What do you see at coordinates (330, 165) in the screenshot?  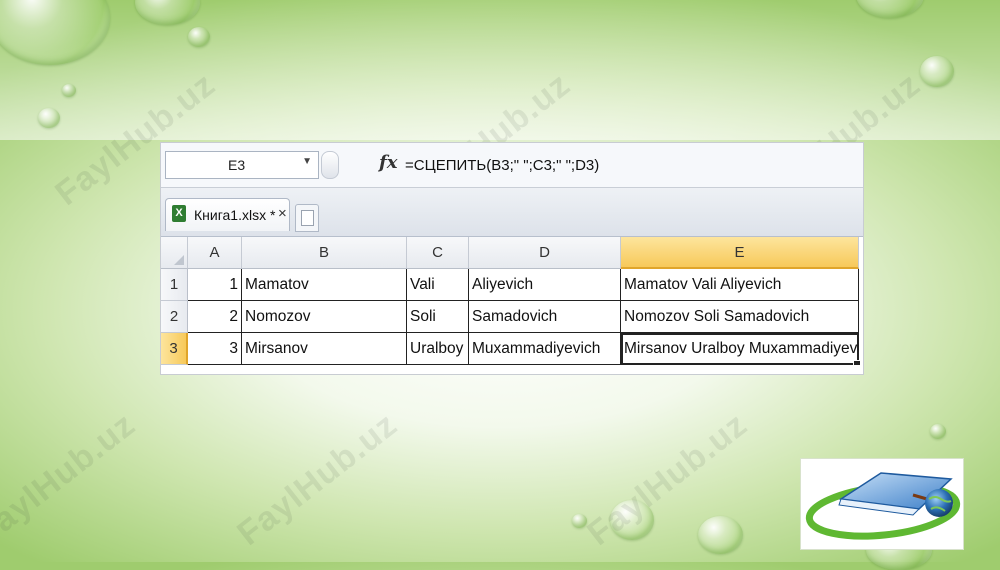 I see `formula-bar-splitter` at bounding box center [330, 165].